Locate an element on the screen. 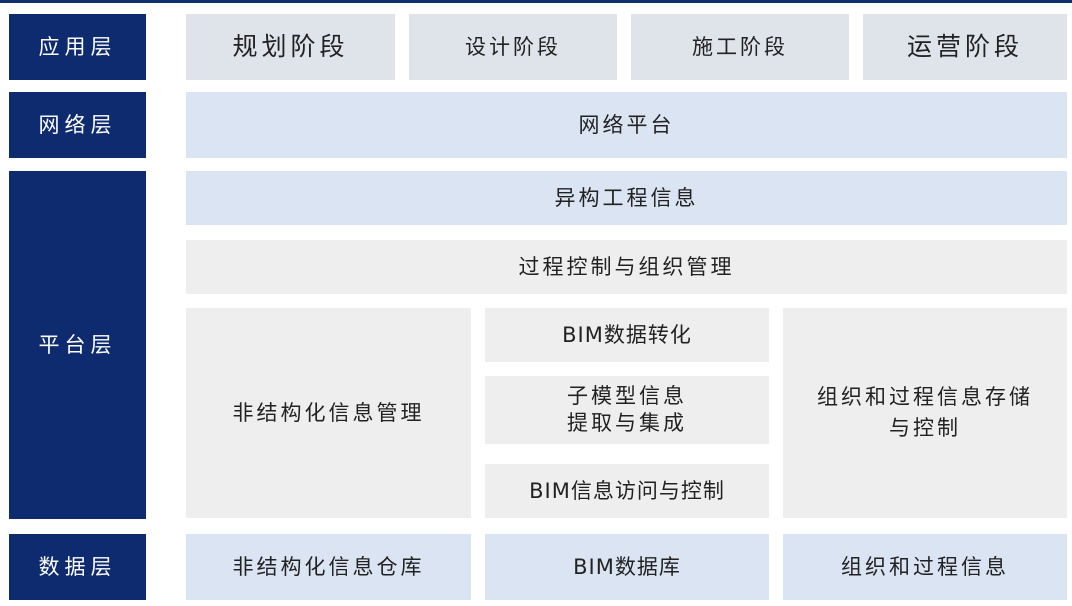  submodel-line1-text: 子模型信息 is located at coordinates (627, 395).